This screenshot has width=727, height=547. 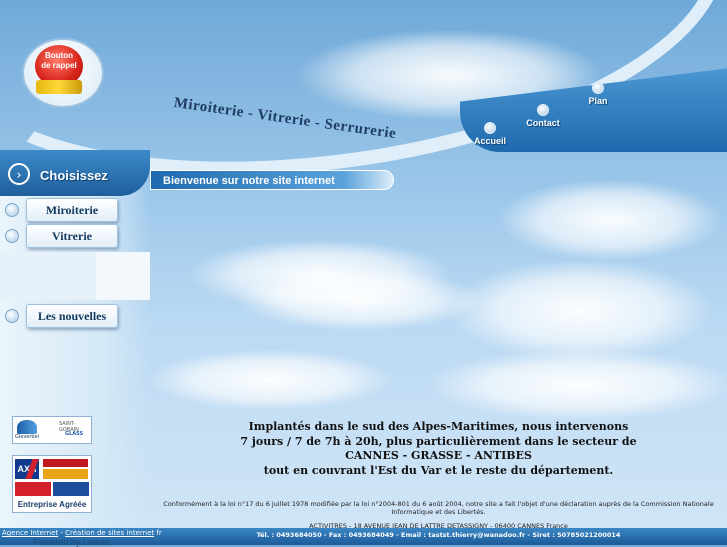 I want to click on sidebar-item-les-nouvelles: Les nouvelles, so click(x=72, y=316).